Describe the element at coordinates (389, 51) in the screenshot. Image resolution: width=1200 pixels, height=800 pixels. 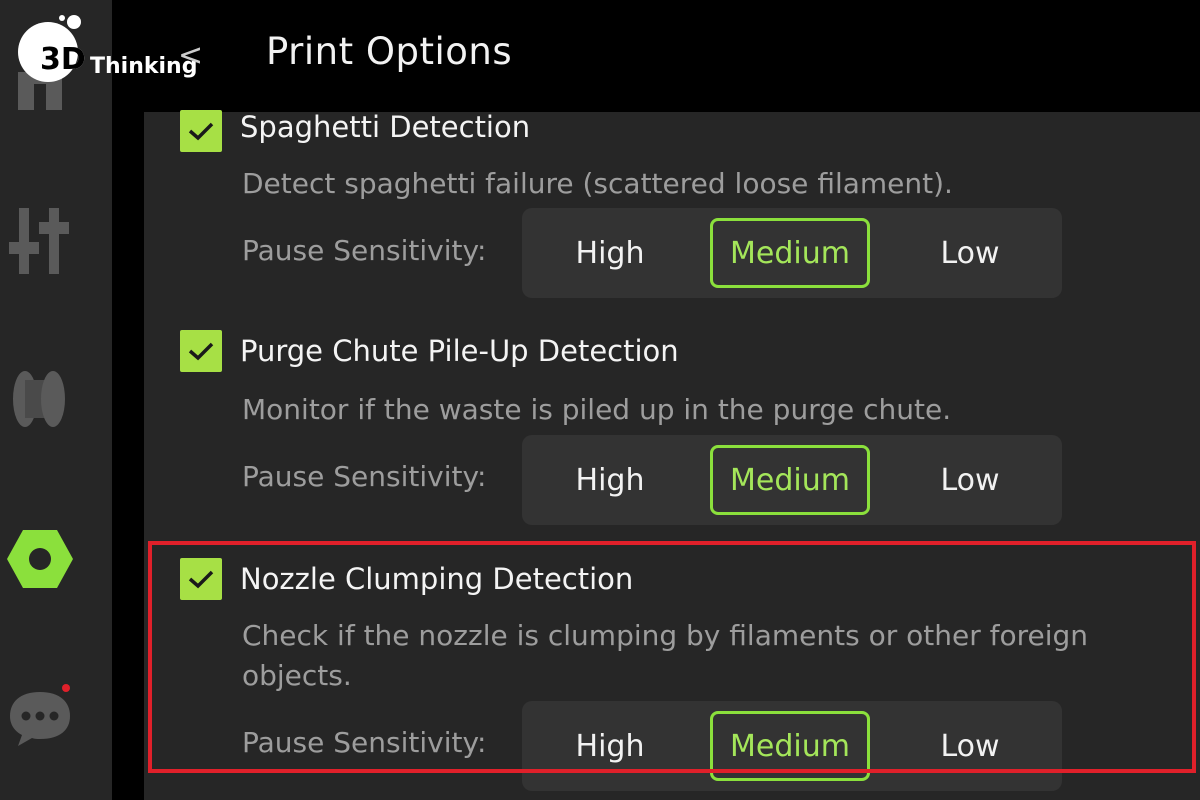
I see `page-title: Print Options` at that location.